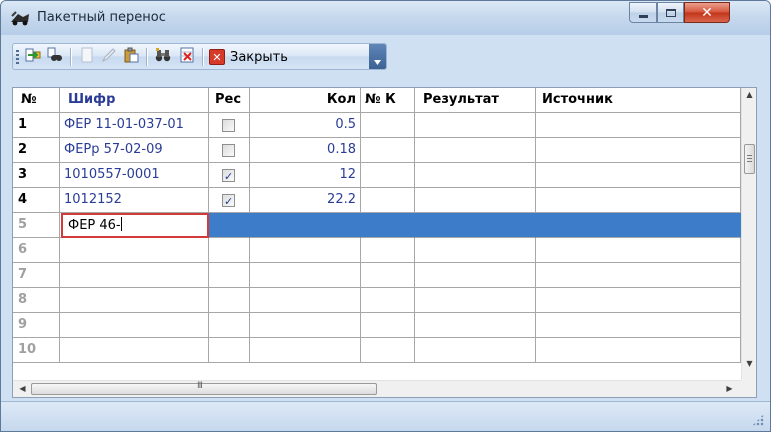 The height and width of the screenshot is (432, 771). Describe the element at coordinates (23, 174) in the screenshot. I see `row-number: 3` at that location.